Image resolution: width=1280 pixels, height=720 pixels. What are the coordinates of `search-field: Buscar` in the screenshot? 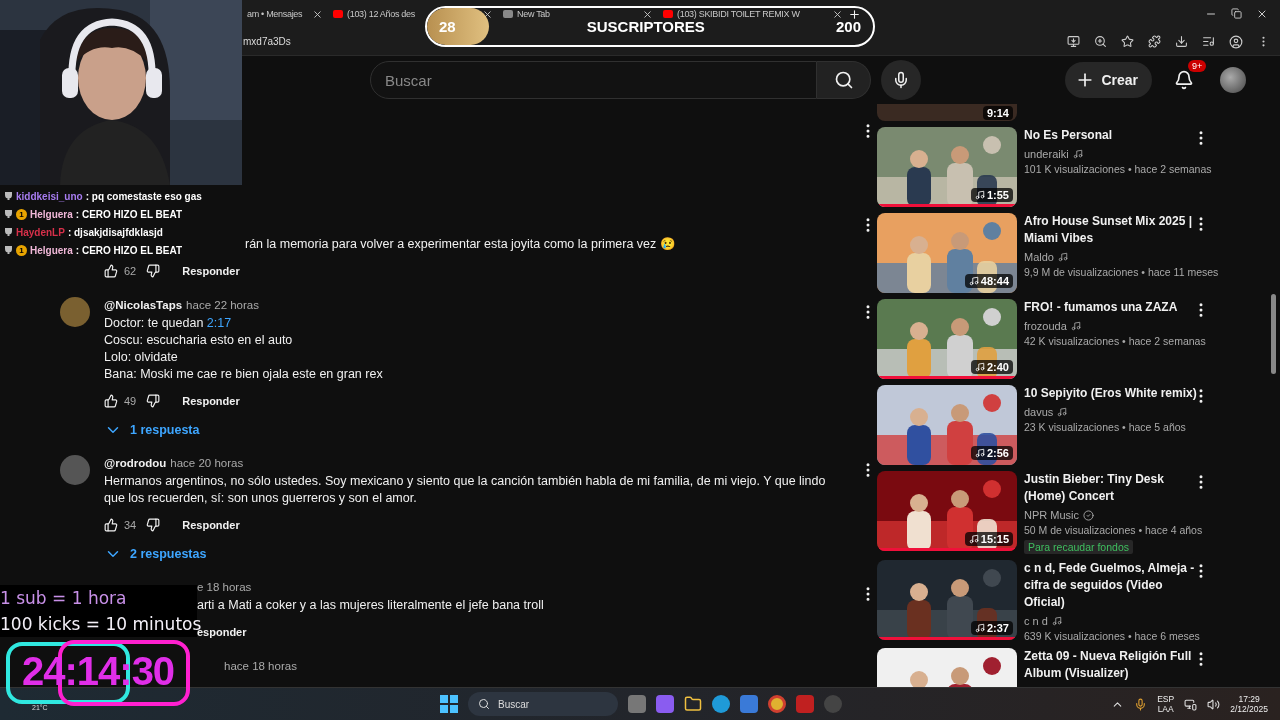 It's located at (593, 80).